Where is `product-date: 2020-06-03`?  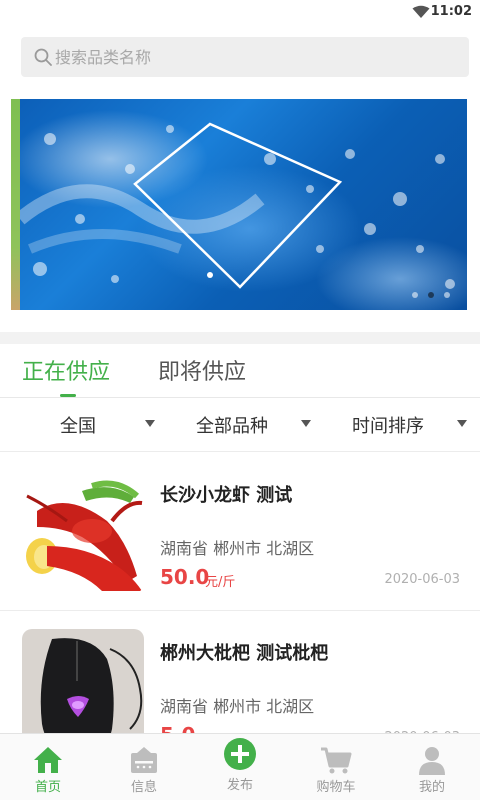
product-date: 2020-06-03 is located at coordinates (422, 579).